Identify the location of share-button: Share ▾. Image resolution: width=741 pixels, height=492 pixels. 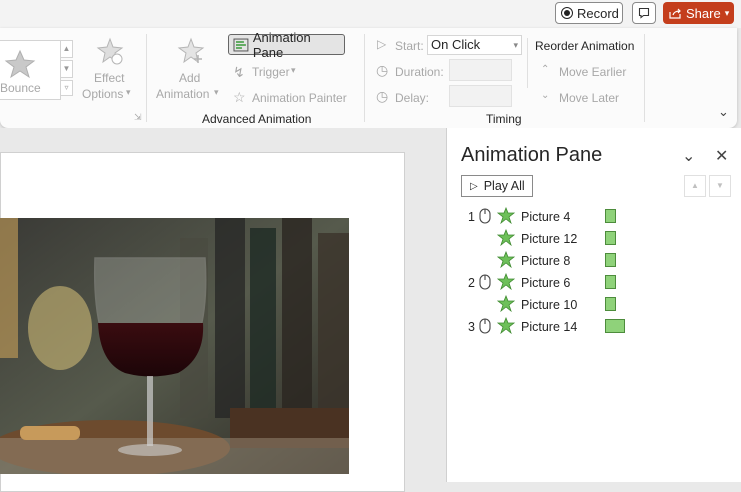
(698, 13).